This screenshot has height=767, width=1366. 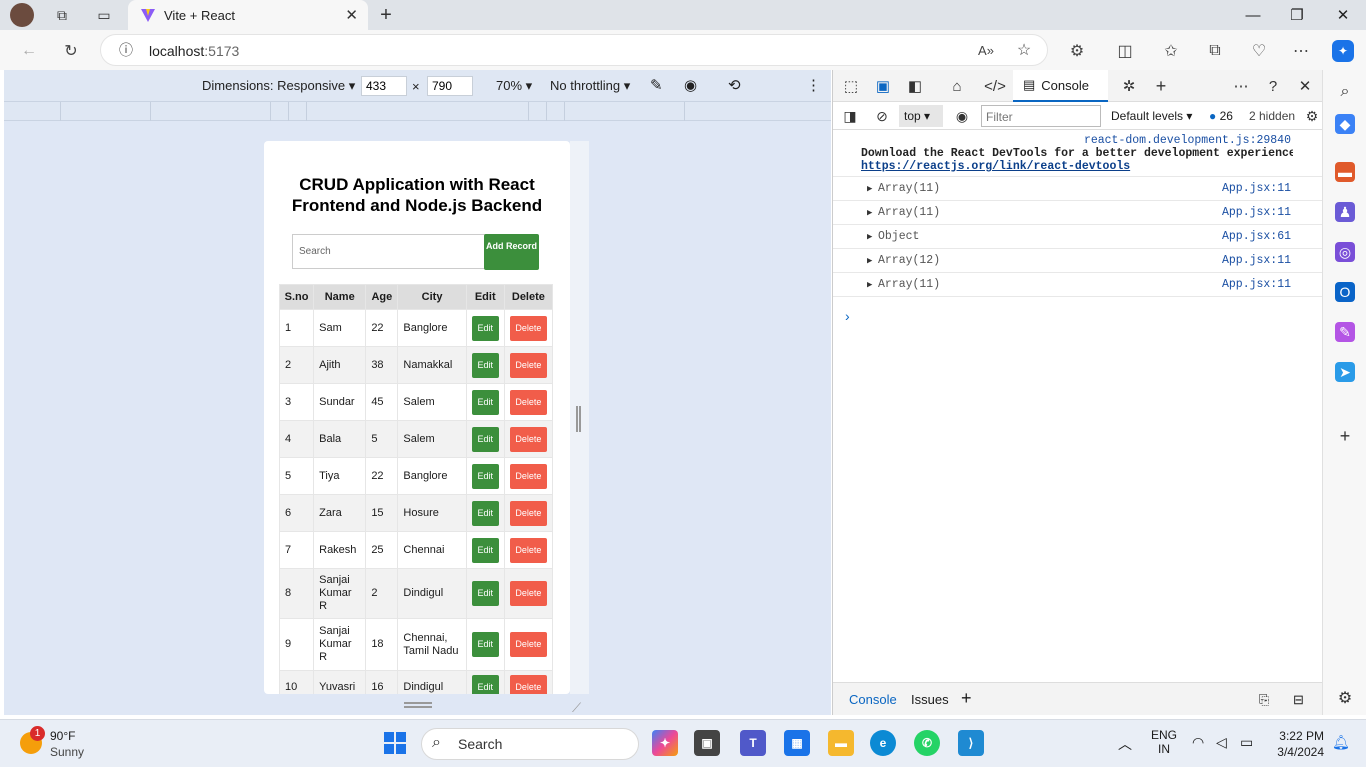 I want to click on shopping-icon: ◆, so click(x=1345, y=124).